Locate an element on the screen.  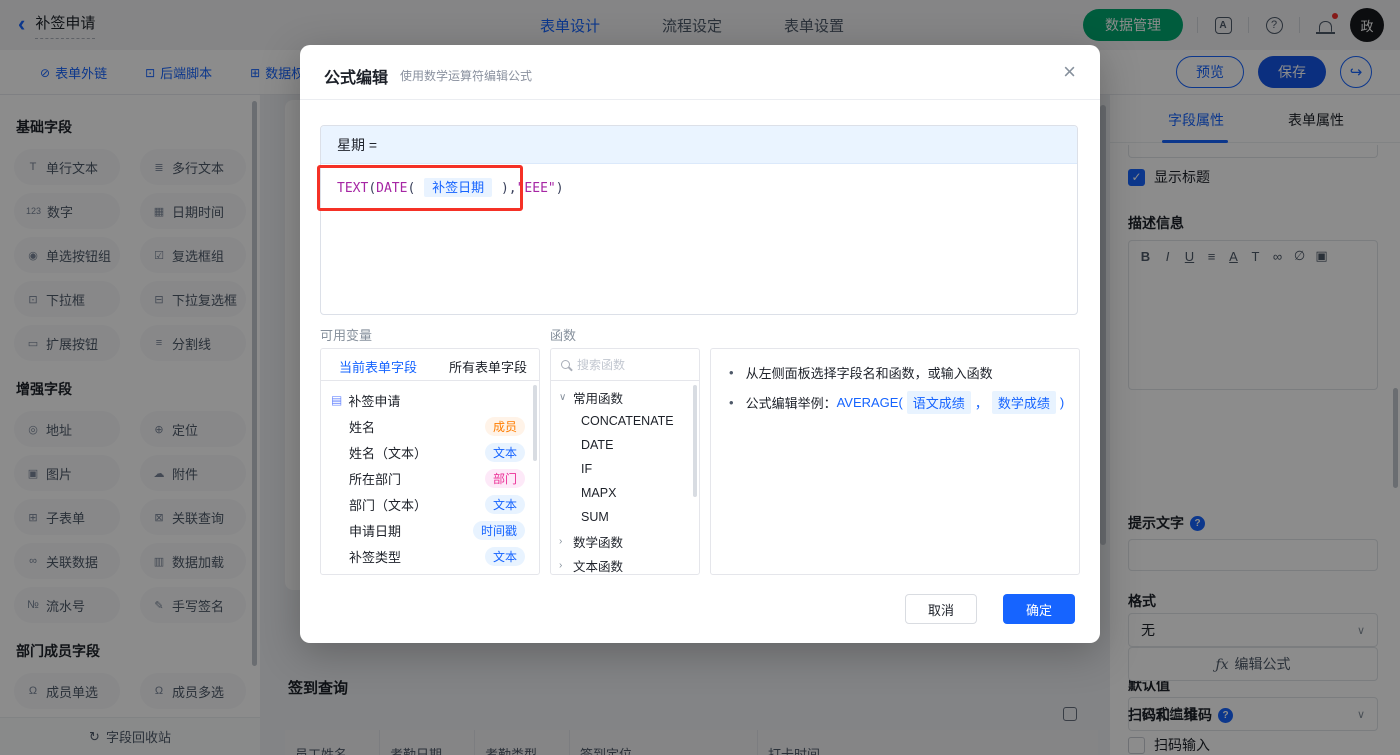
variable-row: 姓名（文本） 文本 is located at coordinates (430, 452).